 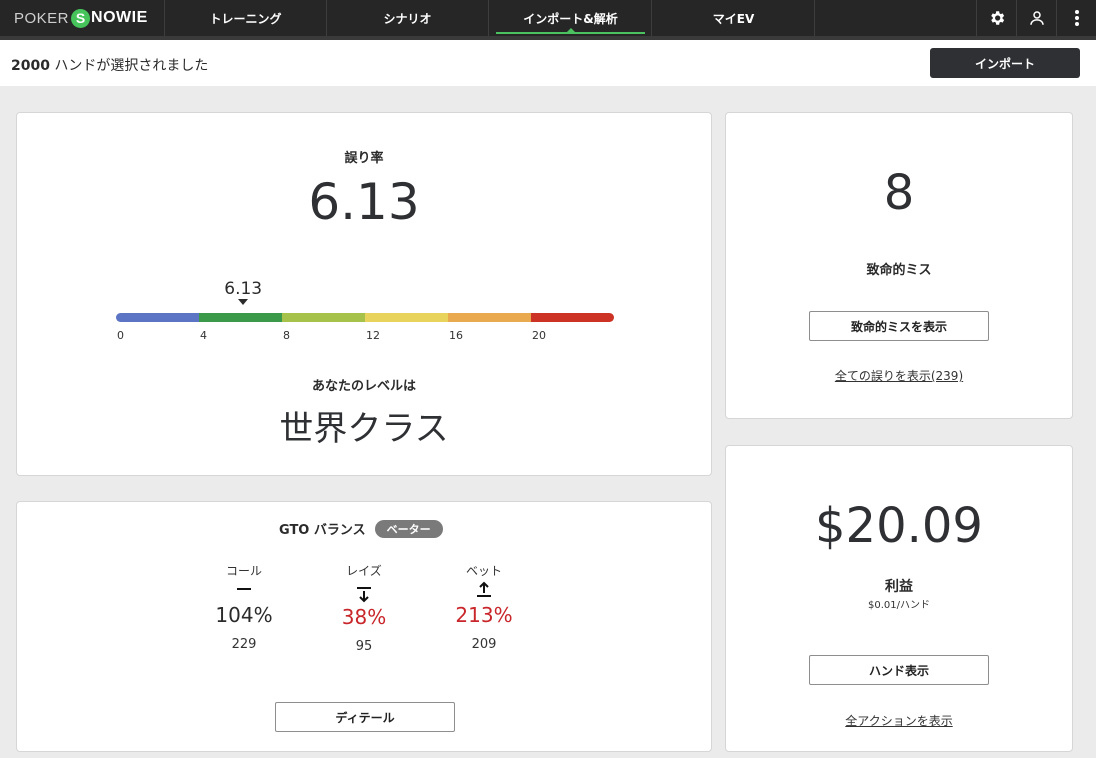 What do you see at coordinates (899, 605) in the screenshot?
I see `profit-per-hand: $0.01/ハンド` at bounding box center [899, 605].